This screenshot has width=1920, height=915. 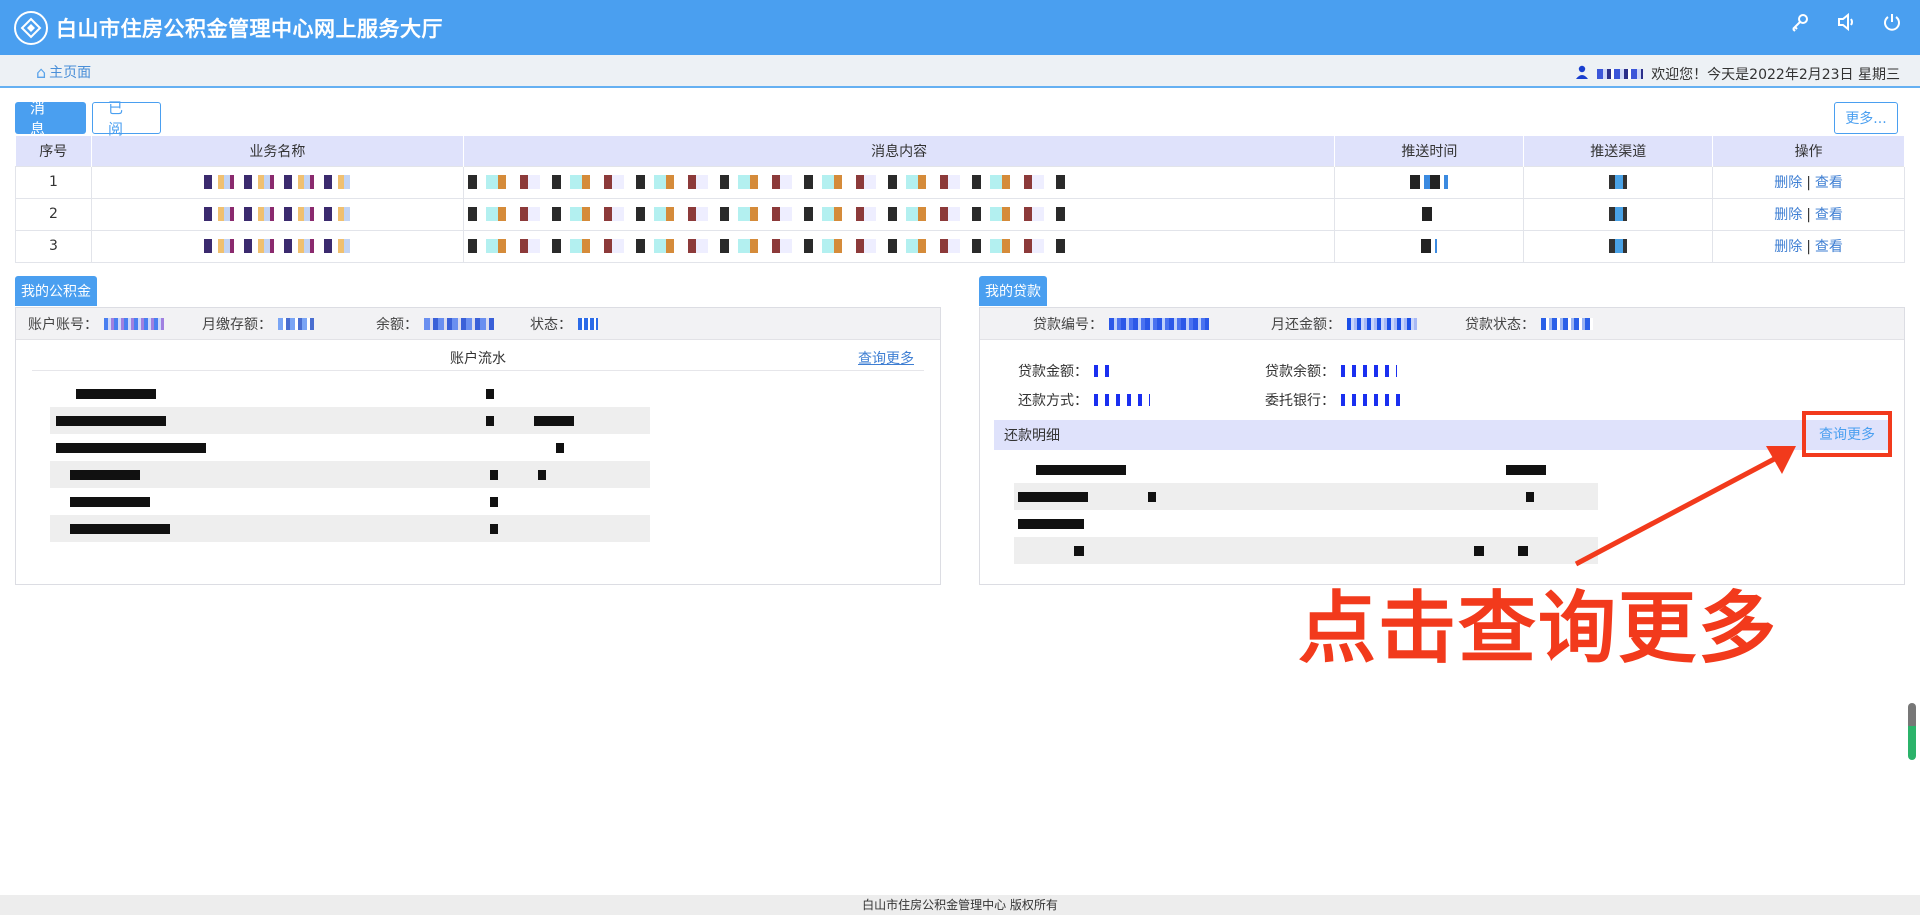 What do you see at coordinates (478, 359) in the screenshot?
I see `flow-title: 账户流水` at bounding box center [478, 359].